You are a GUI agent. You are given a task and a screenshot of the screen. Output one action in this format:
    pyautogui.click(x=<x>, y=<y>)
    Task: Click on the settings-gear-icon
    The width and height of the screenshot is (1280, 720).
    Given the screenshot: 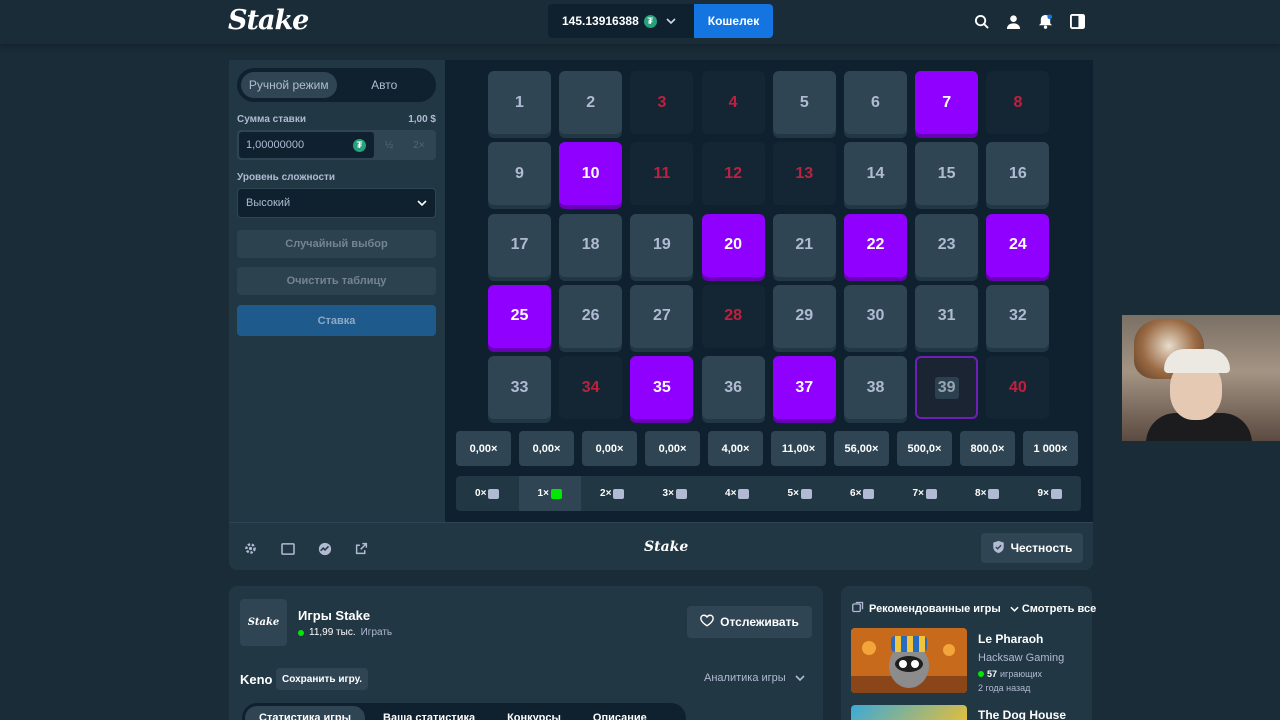 What is the action you would take?
    pyautogui.click(x=250, y=548)
    